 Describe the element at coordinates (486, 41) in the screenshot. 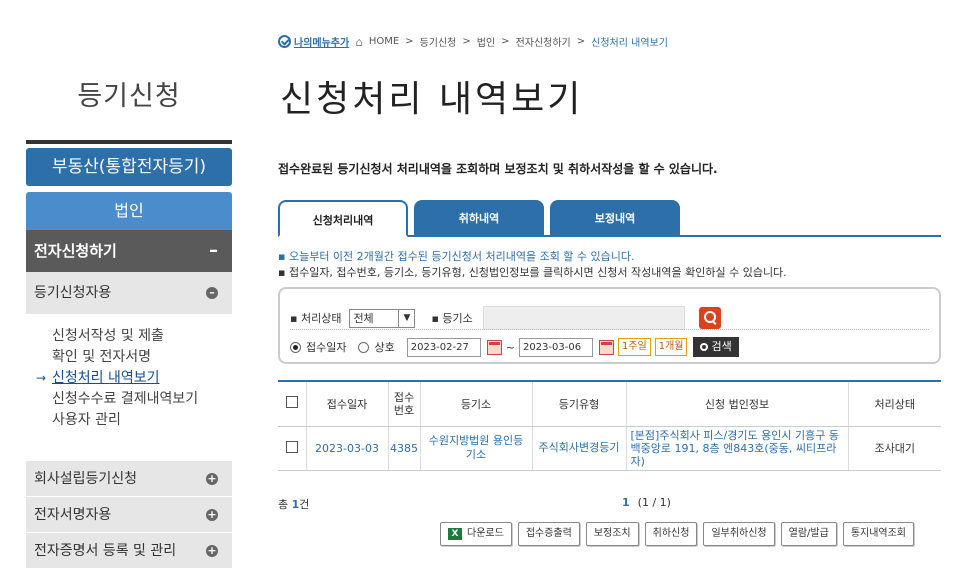

I see `crumb-corp: 법인` at that location.